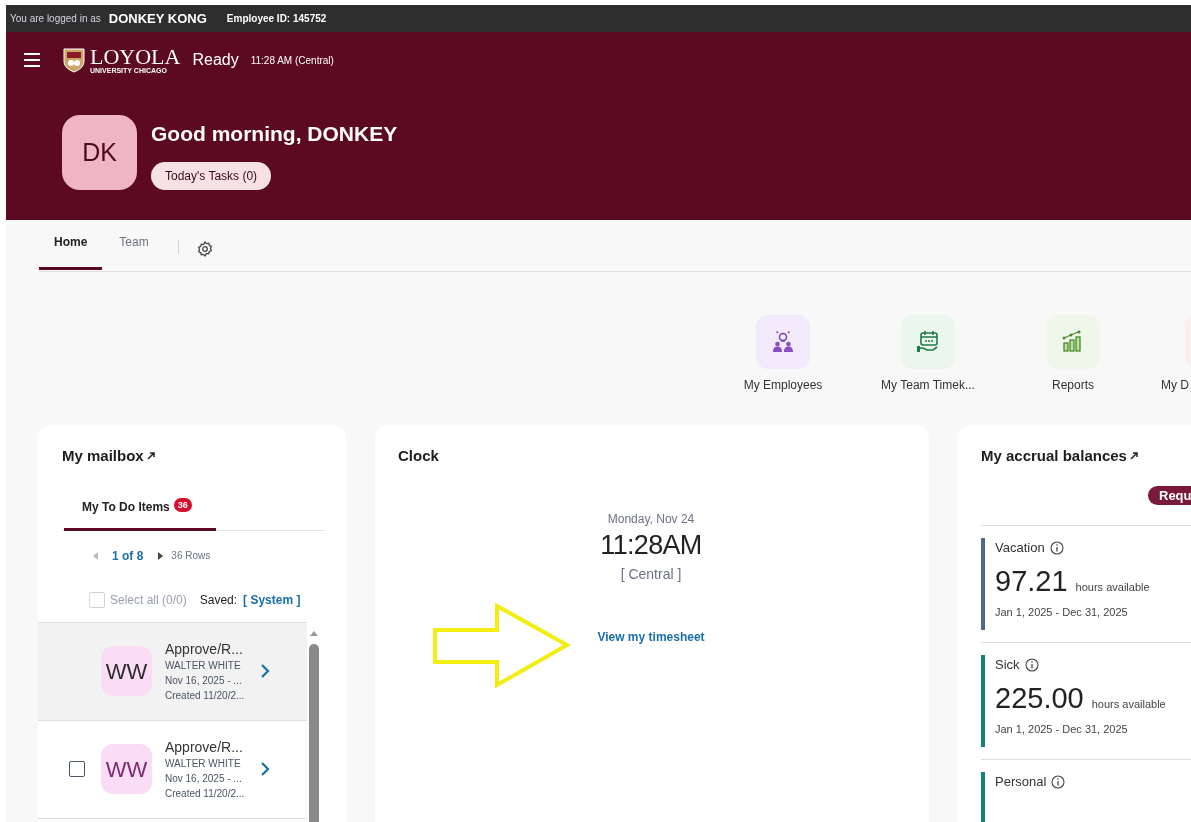 Image resolution: width=1191 pixels, height=822 pixels. Describe the element at coordinates (1007, 665) in the screenshot. I see `accrual-name: Sick` at that location.